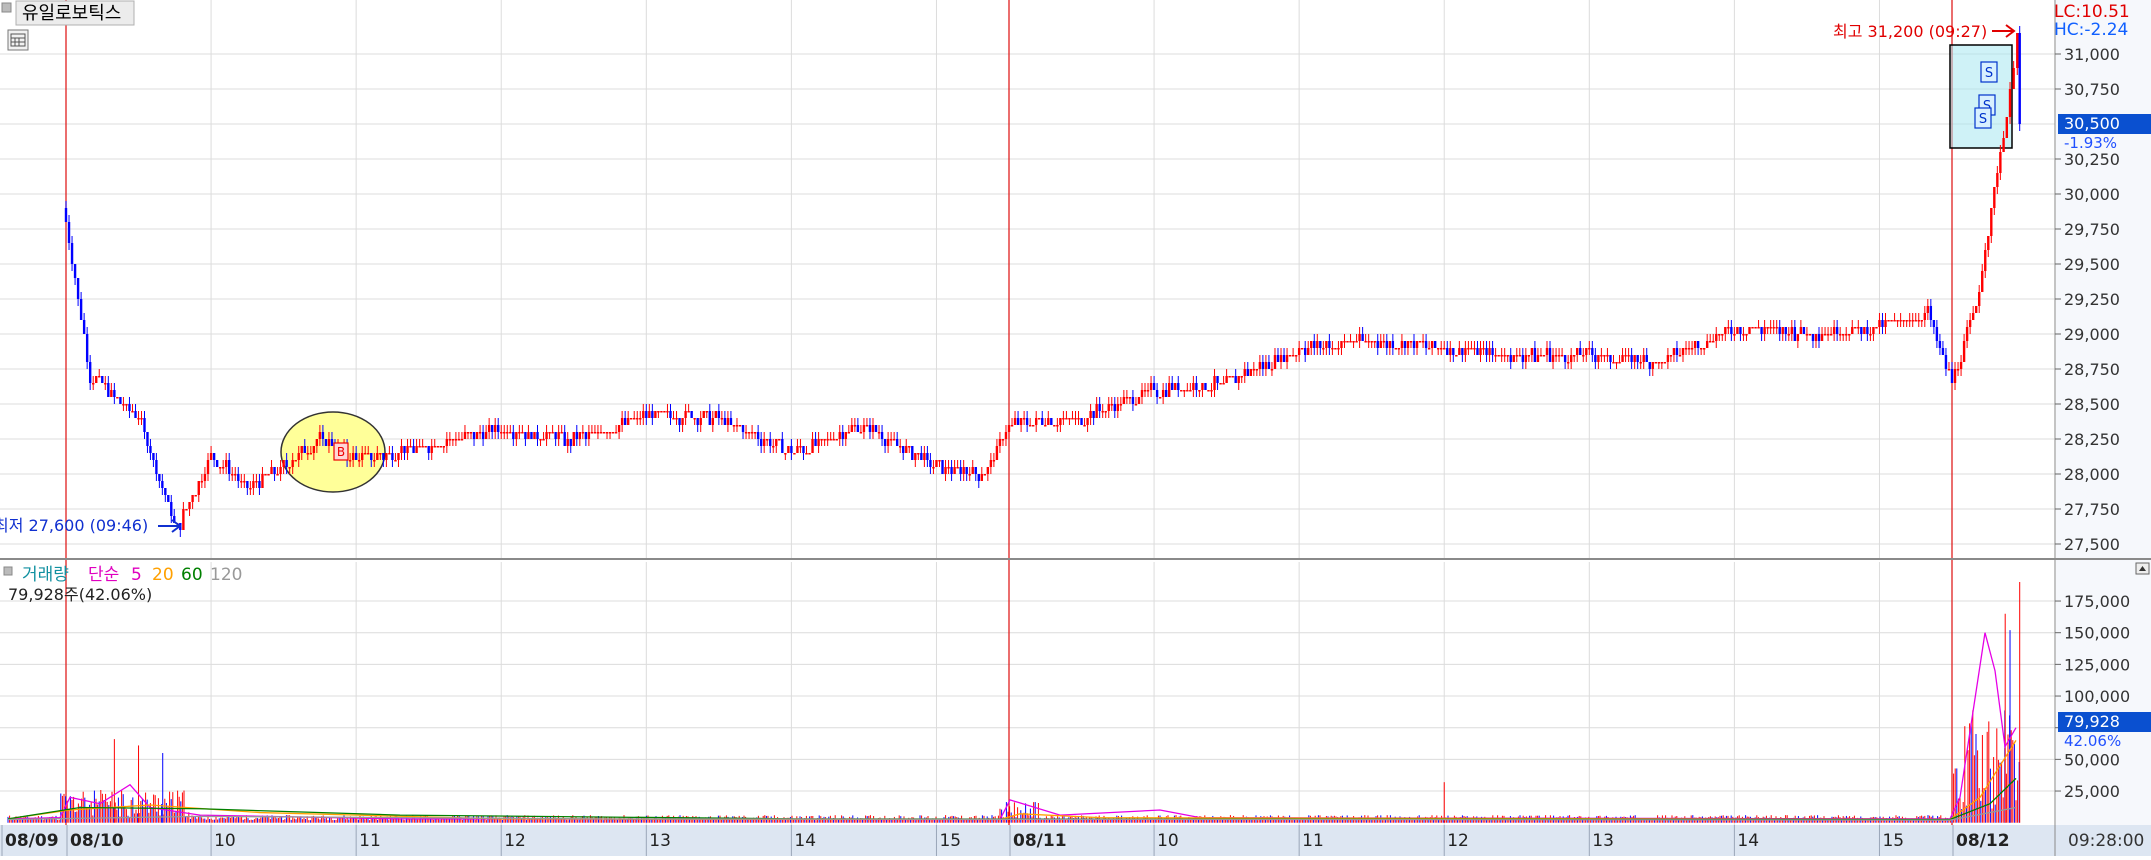  I want to click on title-collapse-icon, so click(6, 7).